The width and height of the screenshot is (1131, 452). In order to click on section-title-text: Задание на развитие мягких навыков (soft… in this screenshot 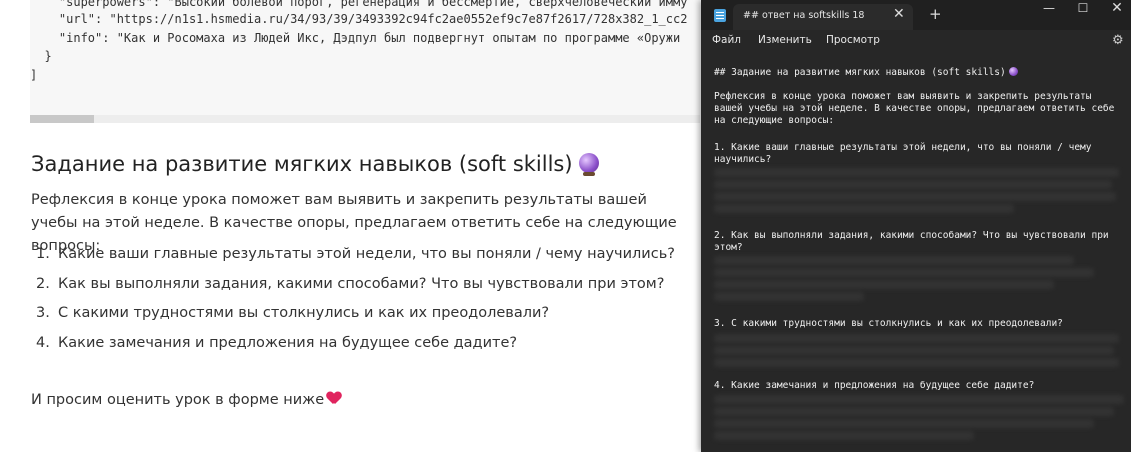, I will do `click(302, 164)`.